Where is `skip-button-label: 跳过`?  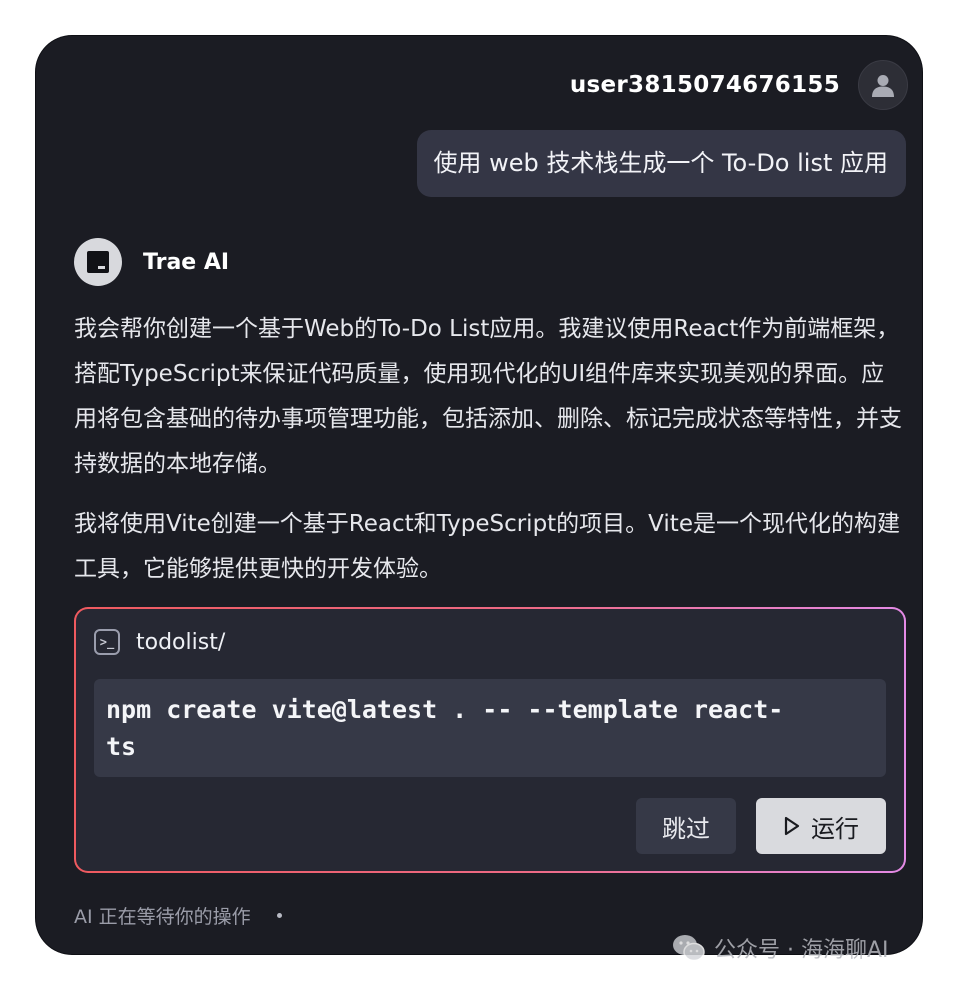
skip-button-label: 跳过 is located at coordinates (686, 828).